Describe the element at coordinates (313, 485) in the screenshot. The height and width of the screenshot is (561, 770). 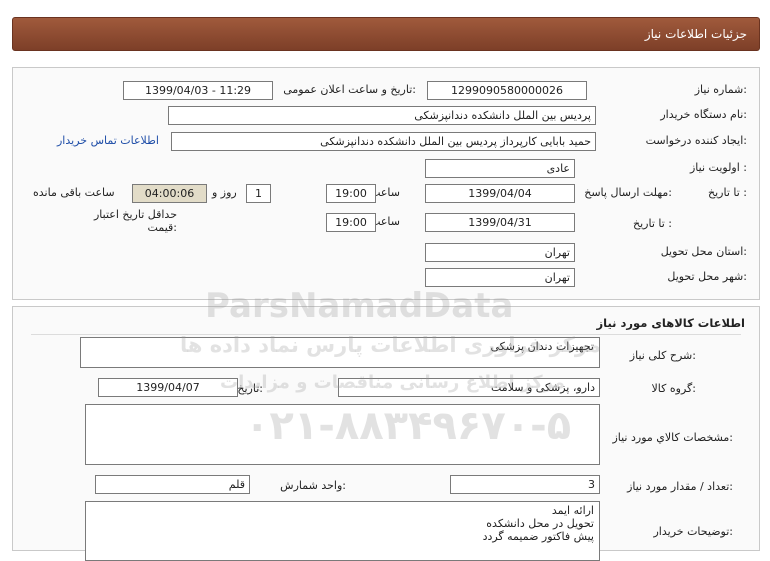
I see `unit-label: واحد شمارش:` at that location.